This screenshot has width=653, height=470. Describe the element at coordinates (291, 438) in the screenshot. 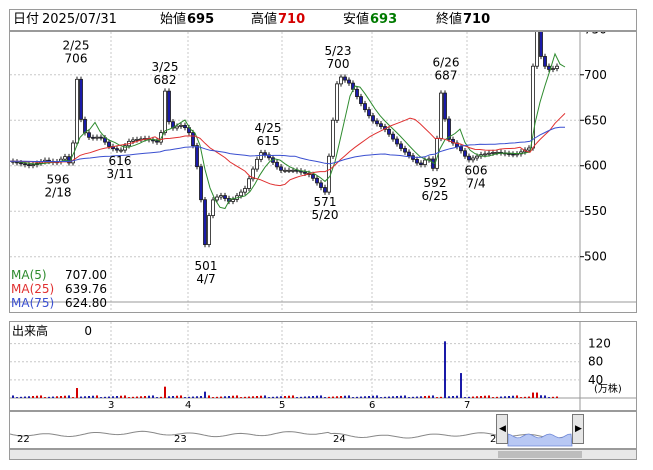

I see `overview-svg` at that location.